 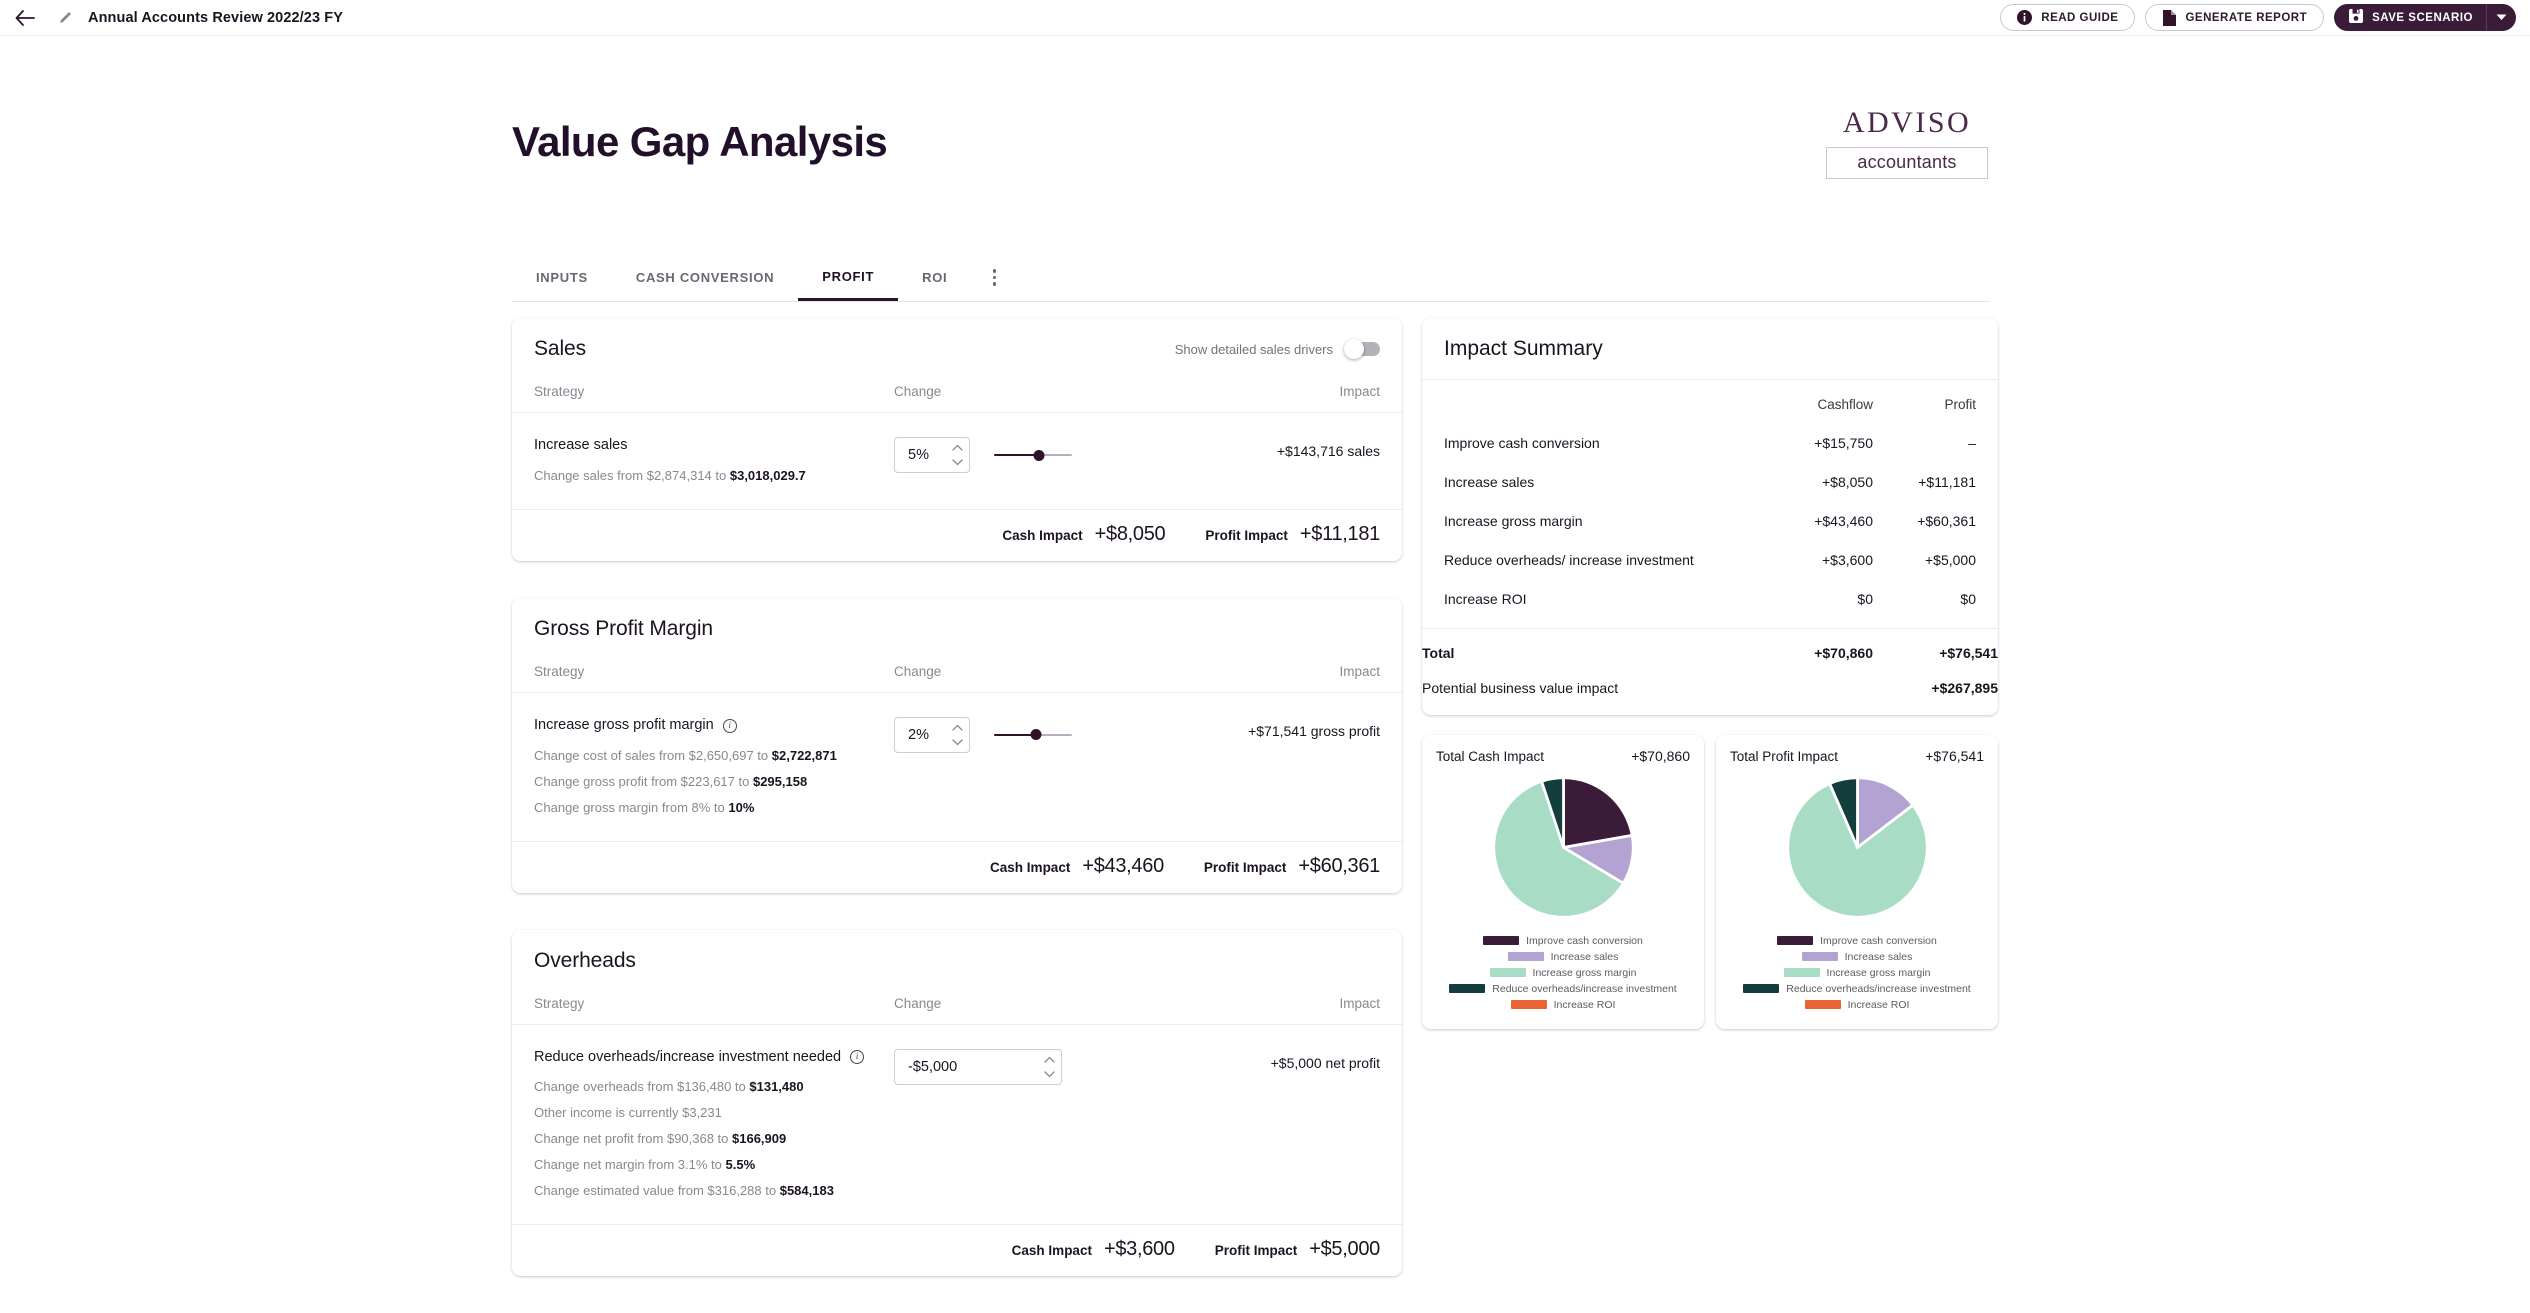 What do you see at coordinates (1947, 482) in the screenshot?
I see `summary-row-1-profit: +$11,181` at bounding box center [1947, 482].